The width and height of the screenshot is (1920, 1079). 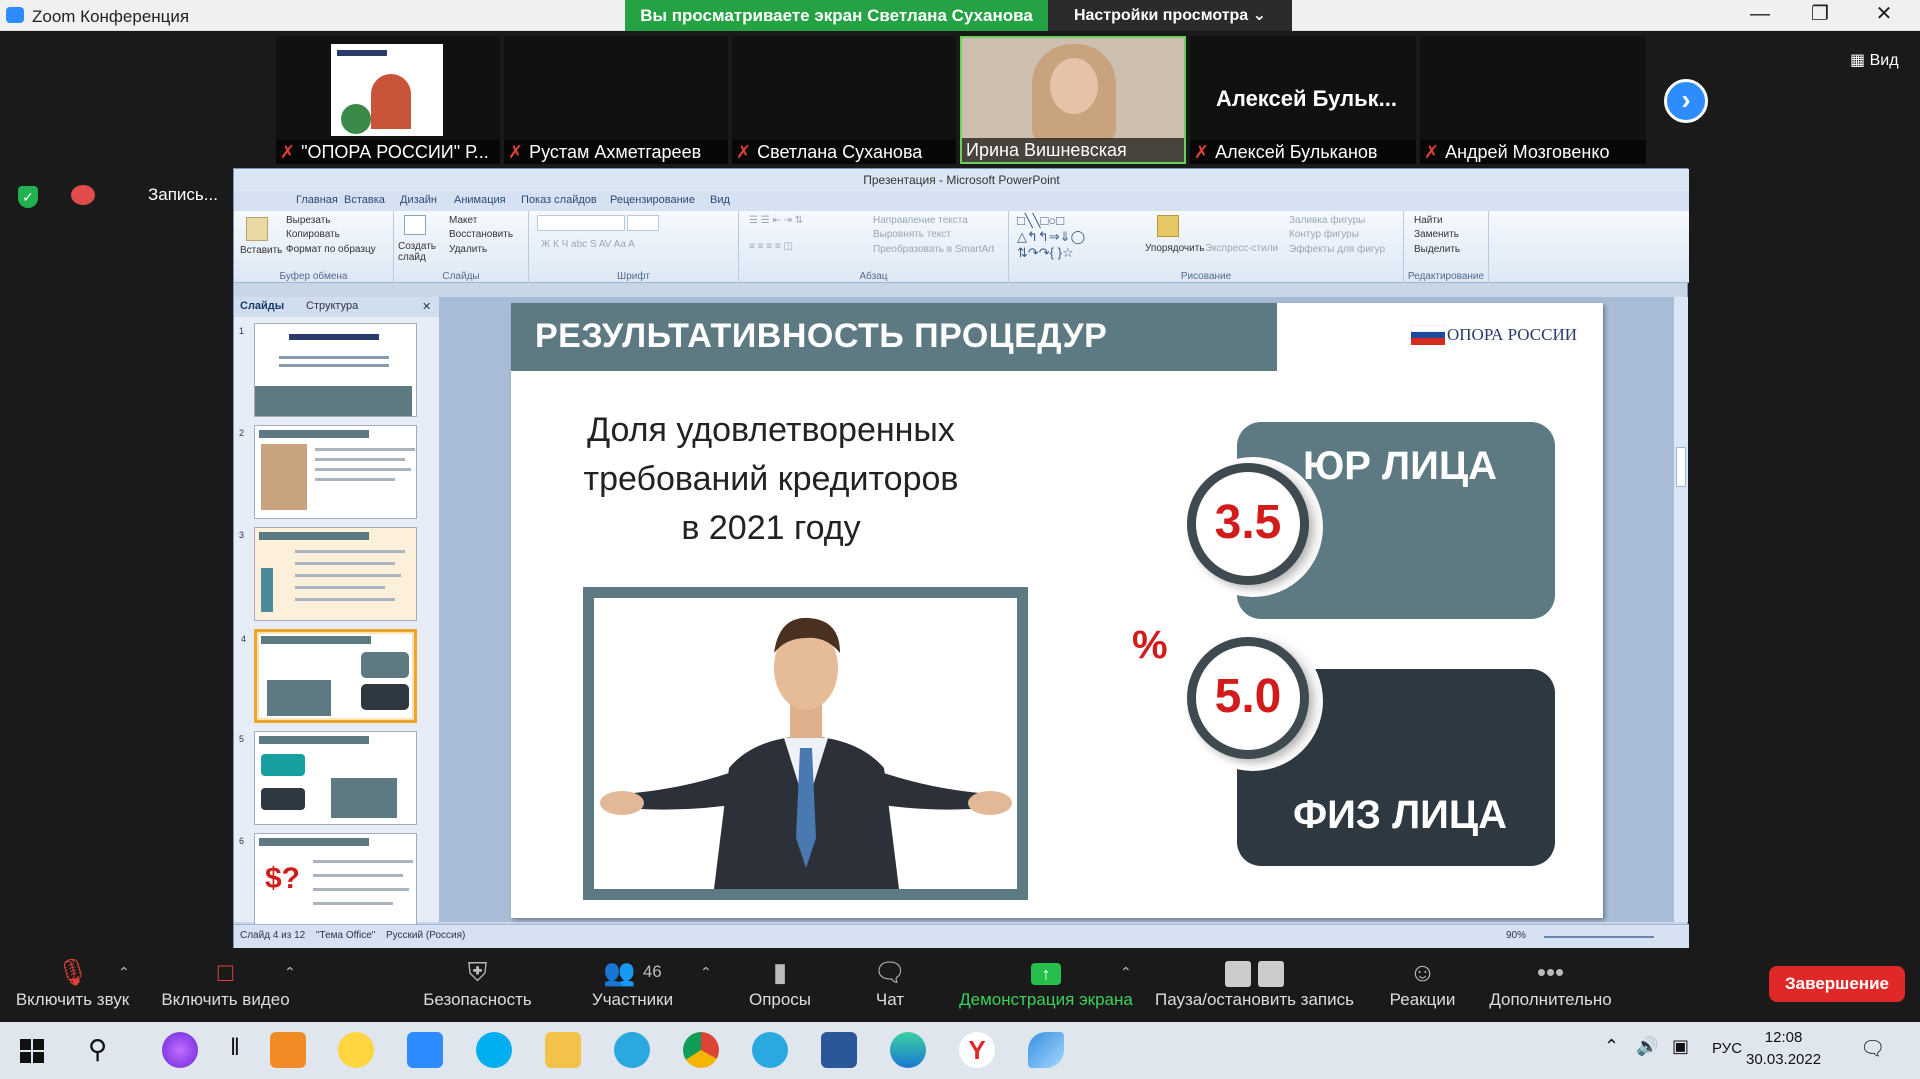 I want to click on view-button: ▦ Вид, so click(x=1874, y=60).